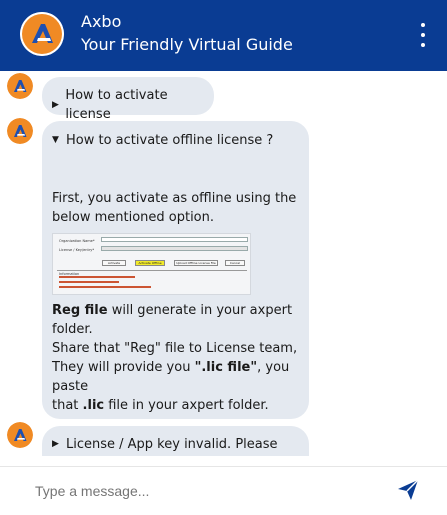 The height and width of the screenshot is (515, 447). Describe the element at coordinates (114, 263) in the screenshot. I see `screenshot-button: Activate` at that location.